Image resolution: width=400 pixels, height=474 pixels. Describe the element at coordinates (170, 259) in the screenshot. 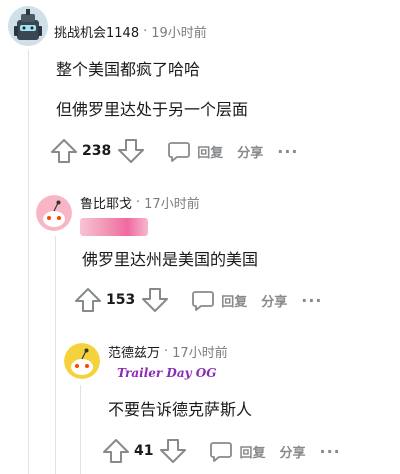

I see `comment-text-line: 佛罗里达州是美国的美国` at that location.